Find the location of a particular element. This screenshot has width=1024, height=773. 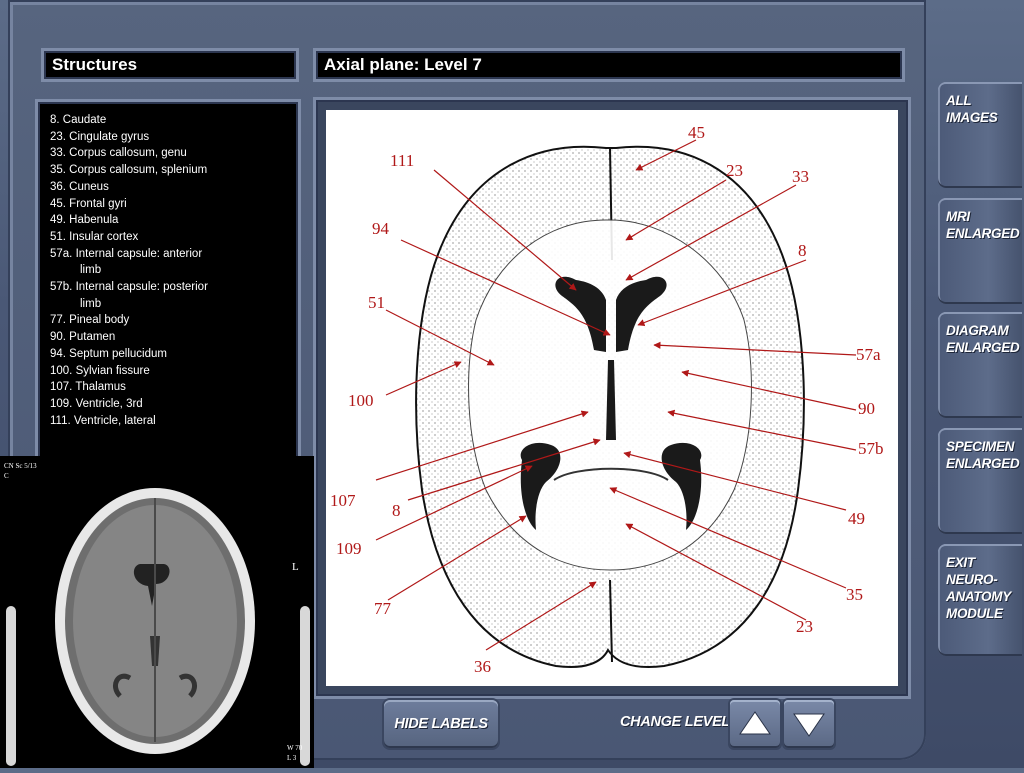

ct-scale-bar-left is located at coordinates (11, 686).